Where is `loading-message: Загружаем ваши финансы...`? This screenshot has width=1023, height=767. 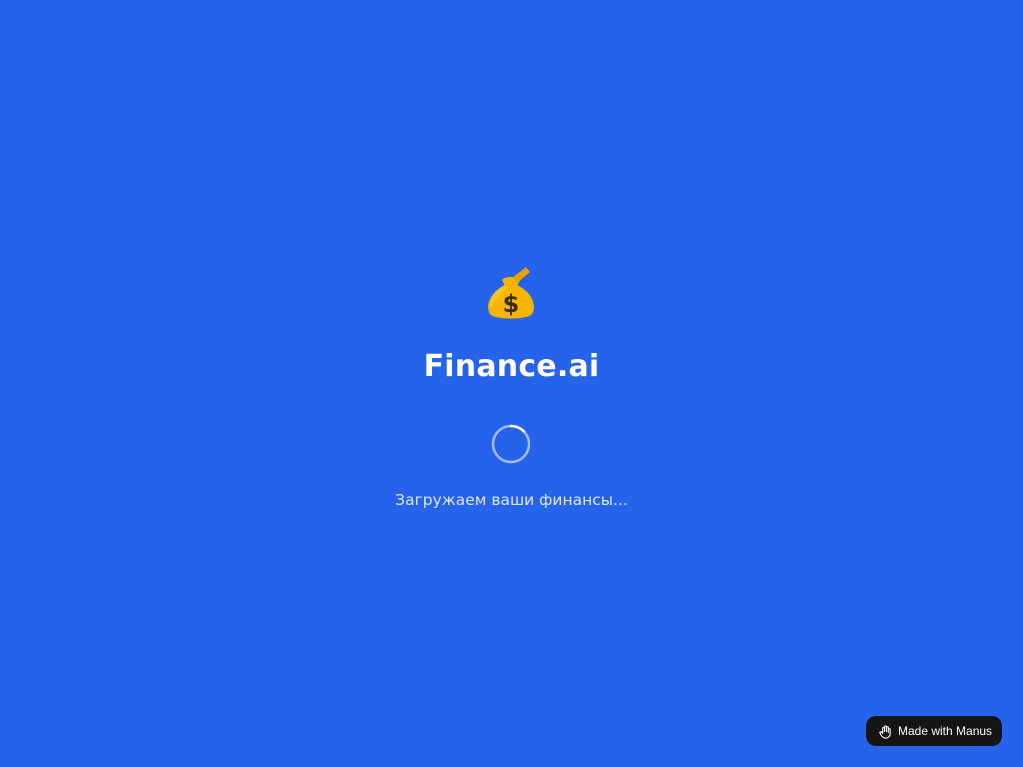
loading-message: Загружаем ваши финансы... is located at coordinates (511, 500).